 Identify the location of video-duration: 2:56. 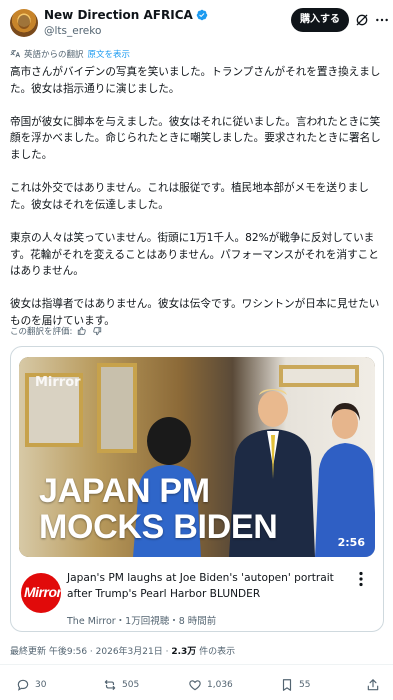
(351, 542).